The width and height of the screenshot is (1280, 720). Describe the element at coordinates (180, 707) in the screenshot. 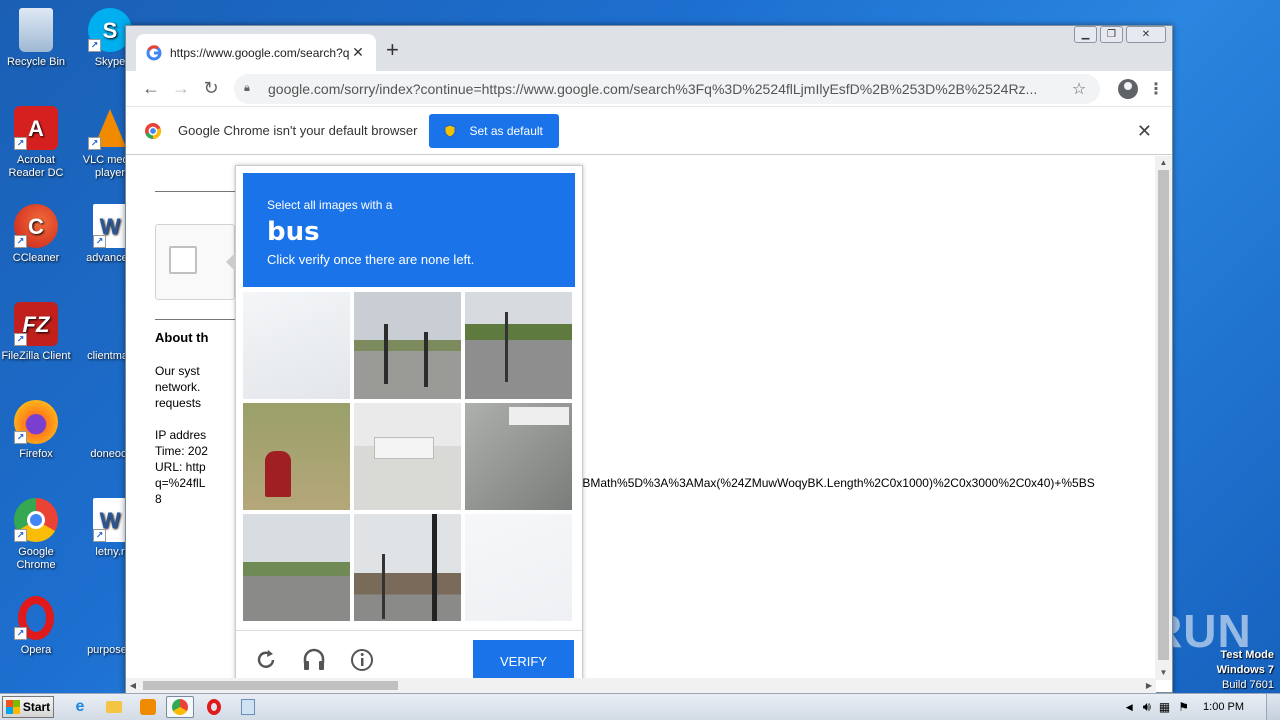

I see `taskbar-chrome` at that location.